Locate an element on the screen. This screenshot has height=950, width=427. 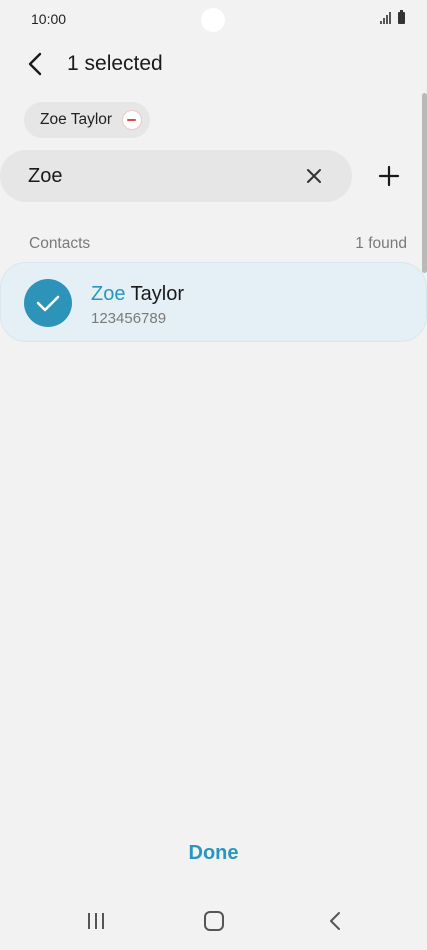
selection-checkbox is located at coordinates (48, 303).